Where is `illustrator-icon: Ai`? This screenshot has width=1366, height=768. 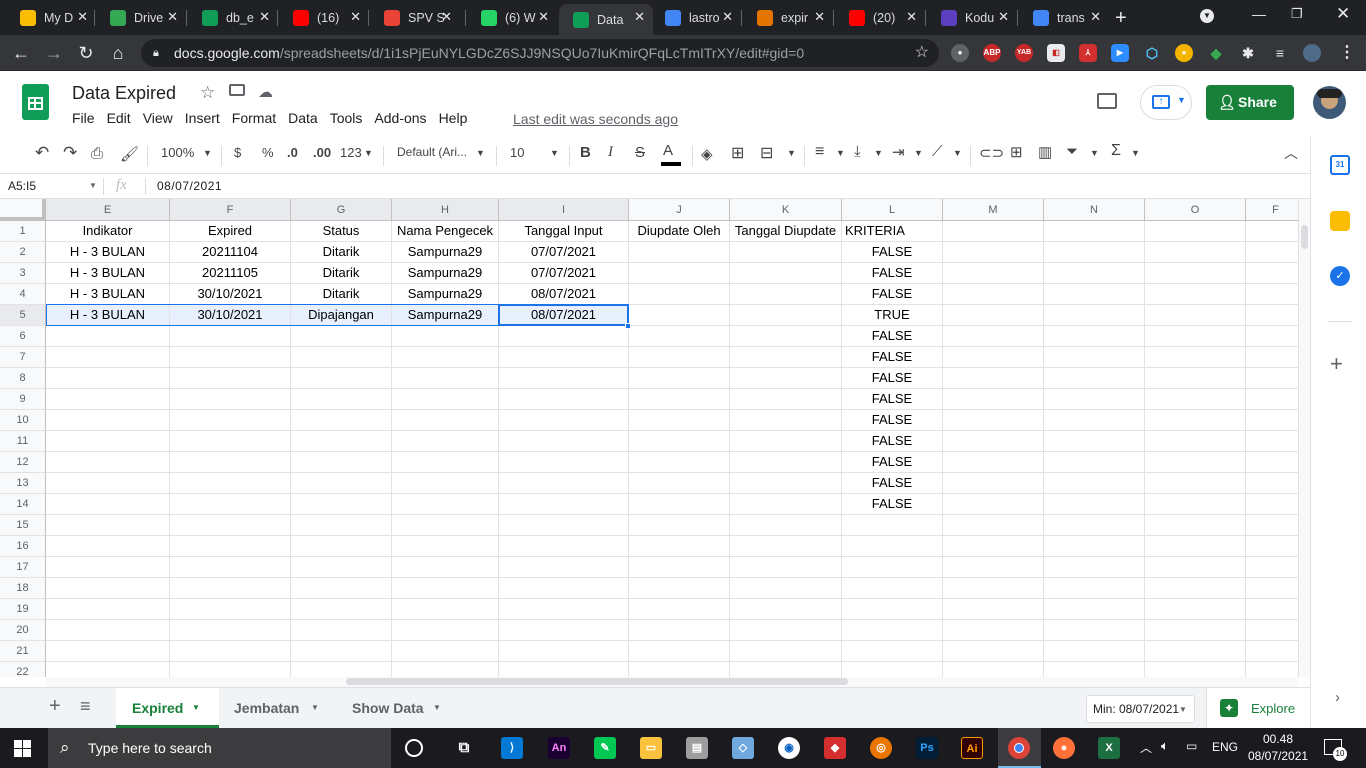
illustrator-icon: Ai is located at coordinates (972, 748).